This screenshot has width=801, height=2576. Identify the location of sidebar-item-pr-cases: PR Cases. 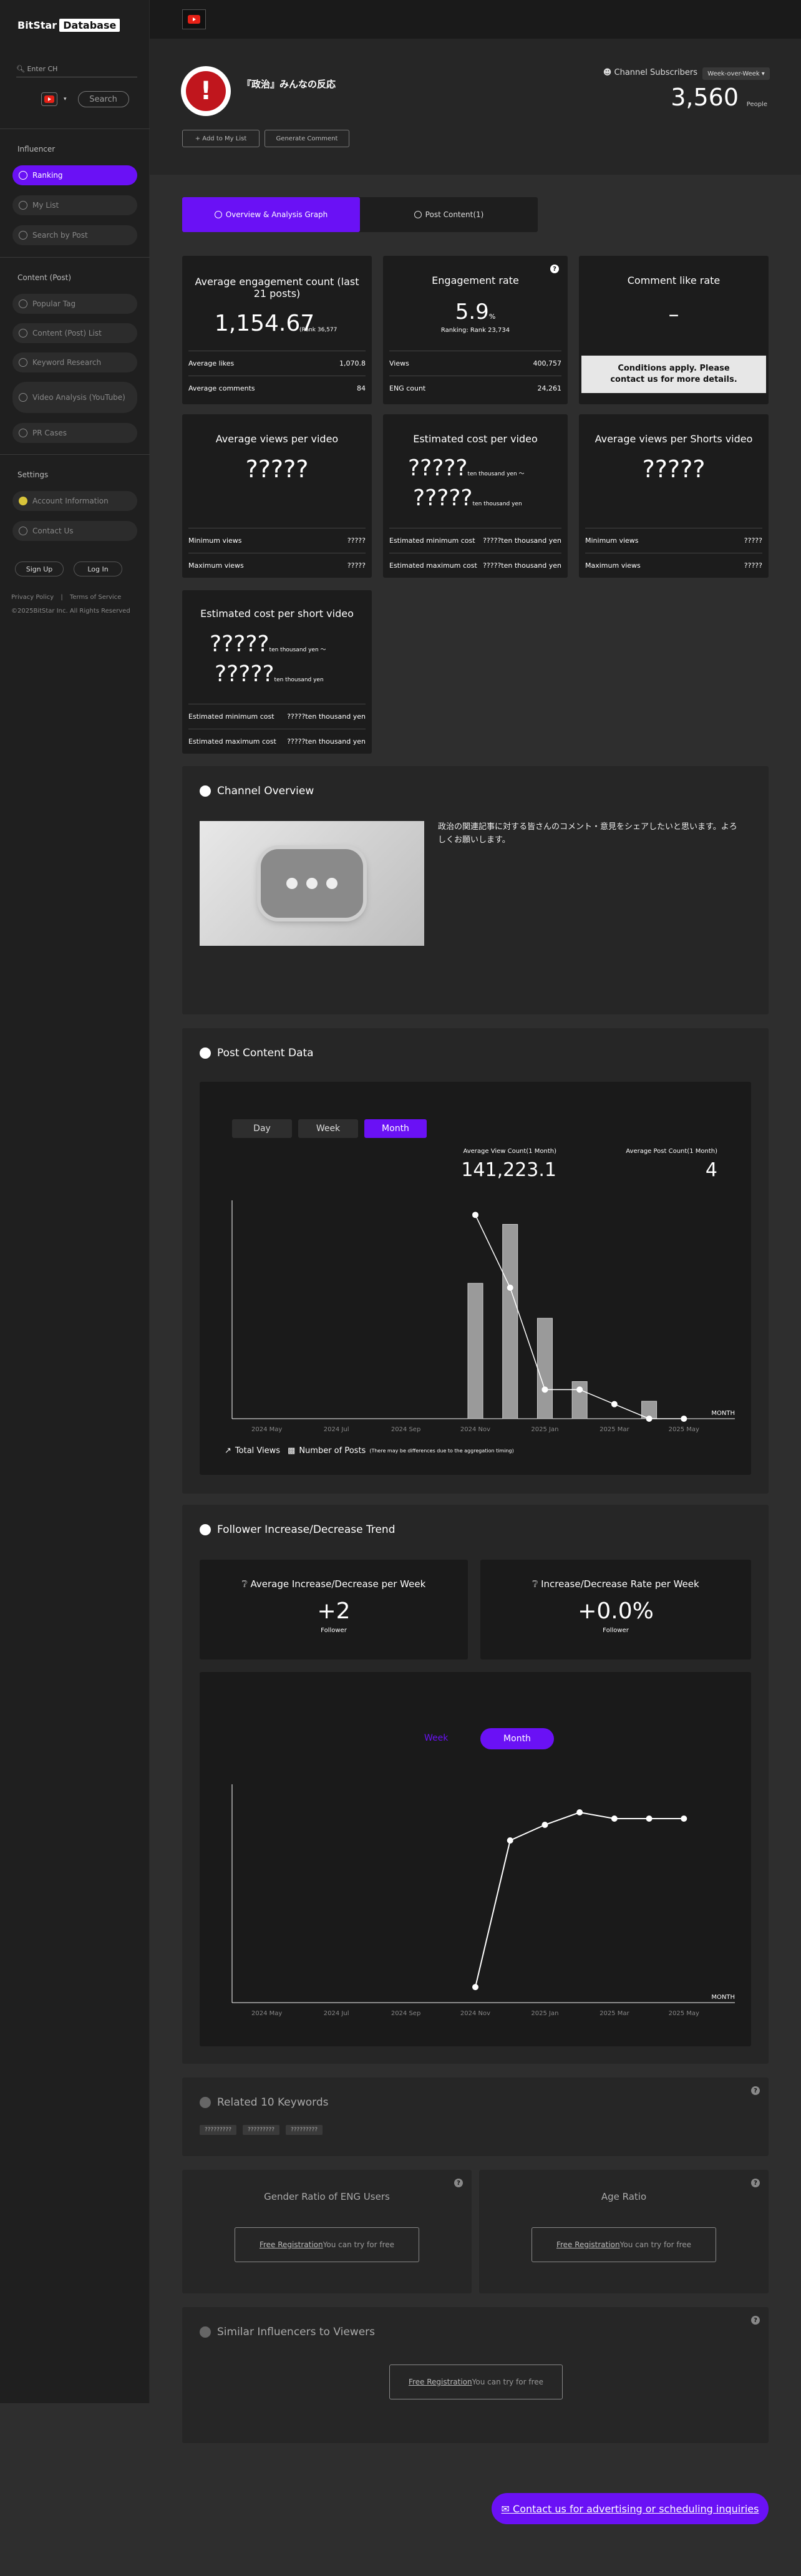
(74, 433).